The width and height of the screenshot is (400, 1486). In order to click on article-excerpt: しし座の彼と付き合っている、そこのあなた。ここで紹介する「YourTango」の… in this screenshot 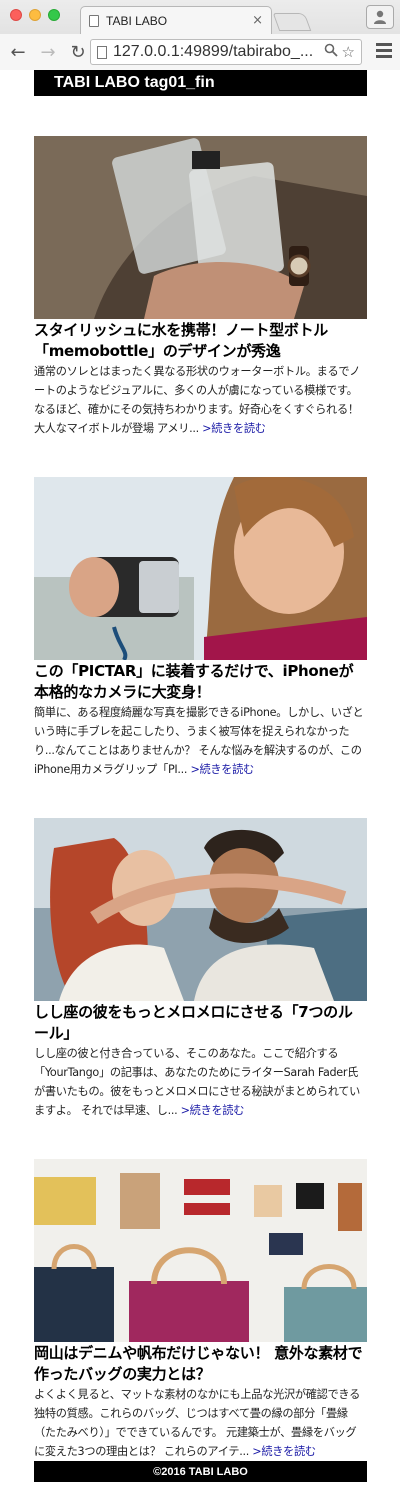, I will do `click(200, 1082)`.